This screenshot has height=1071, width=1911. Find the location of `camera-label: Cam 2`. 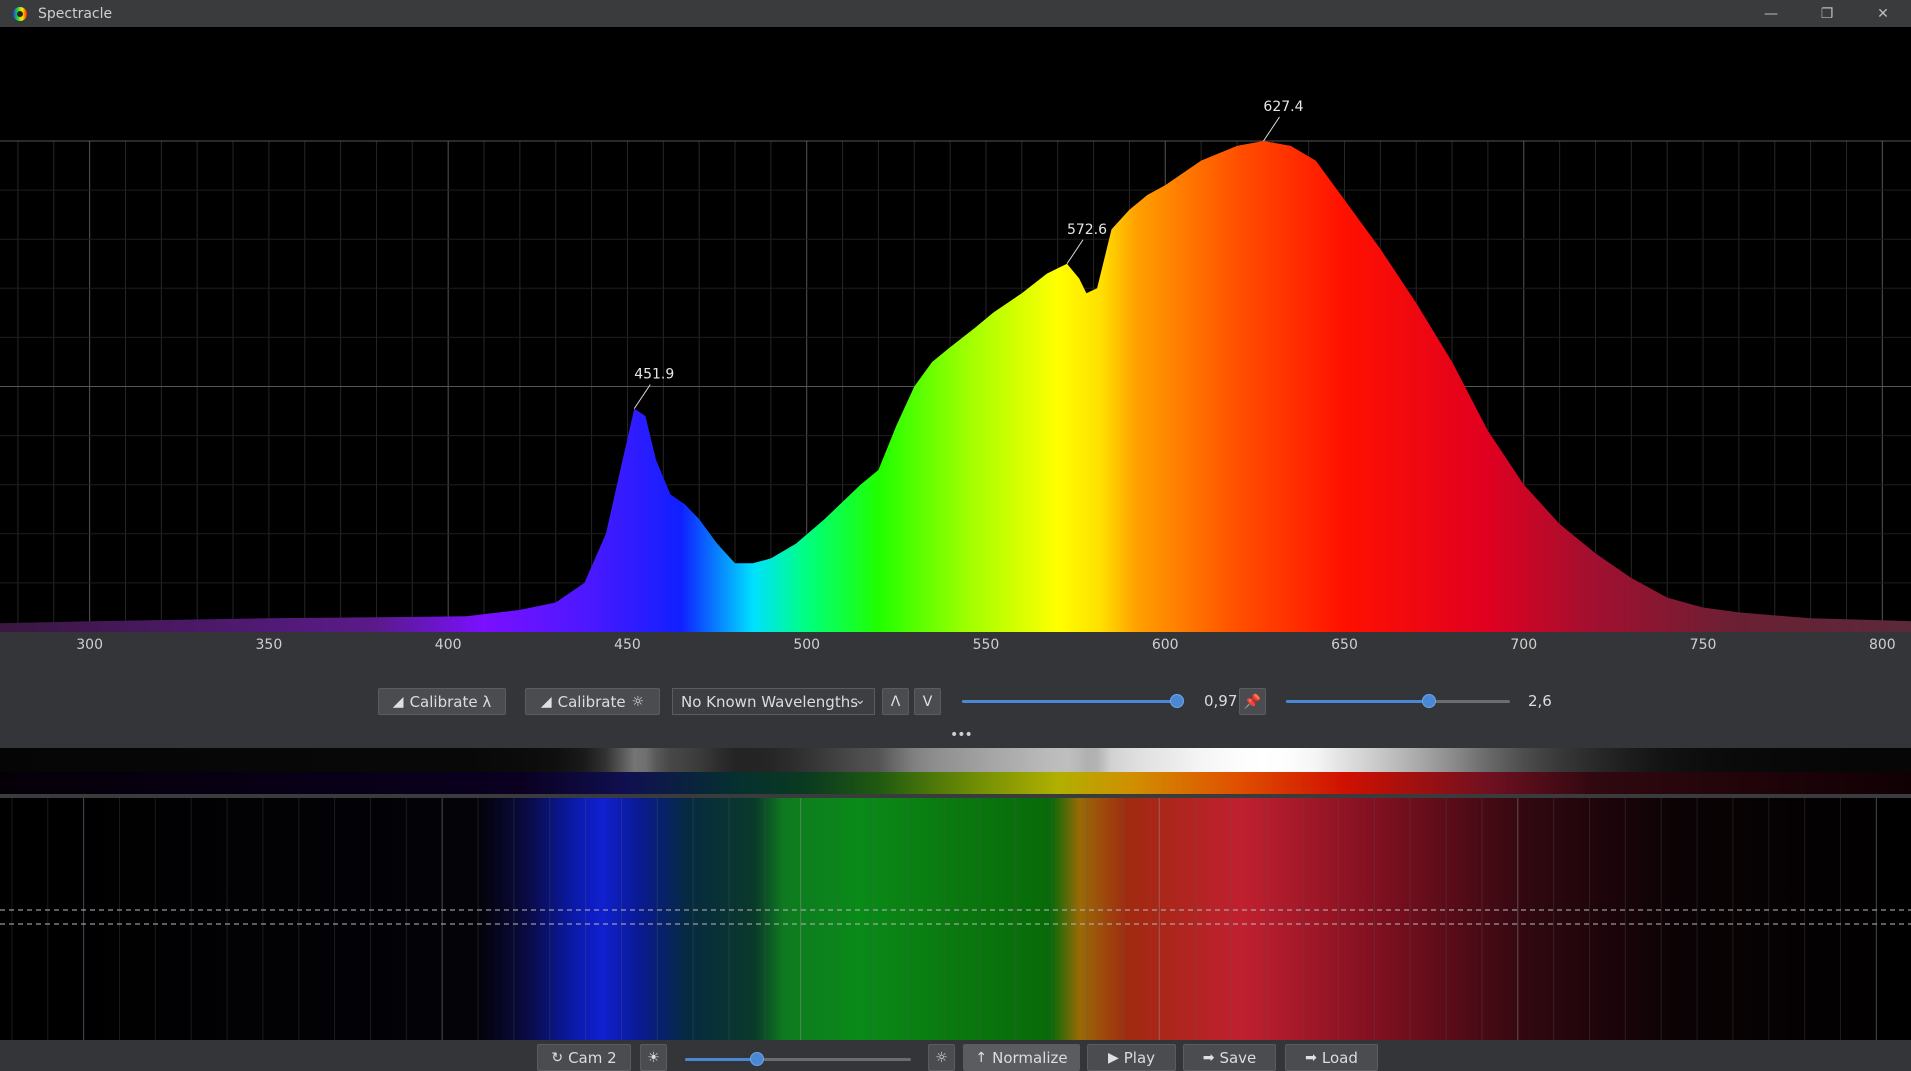

camera-label: Cam 2 is located at coordinates (592, 1057).